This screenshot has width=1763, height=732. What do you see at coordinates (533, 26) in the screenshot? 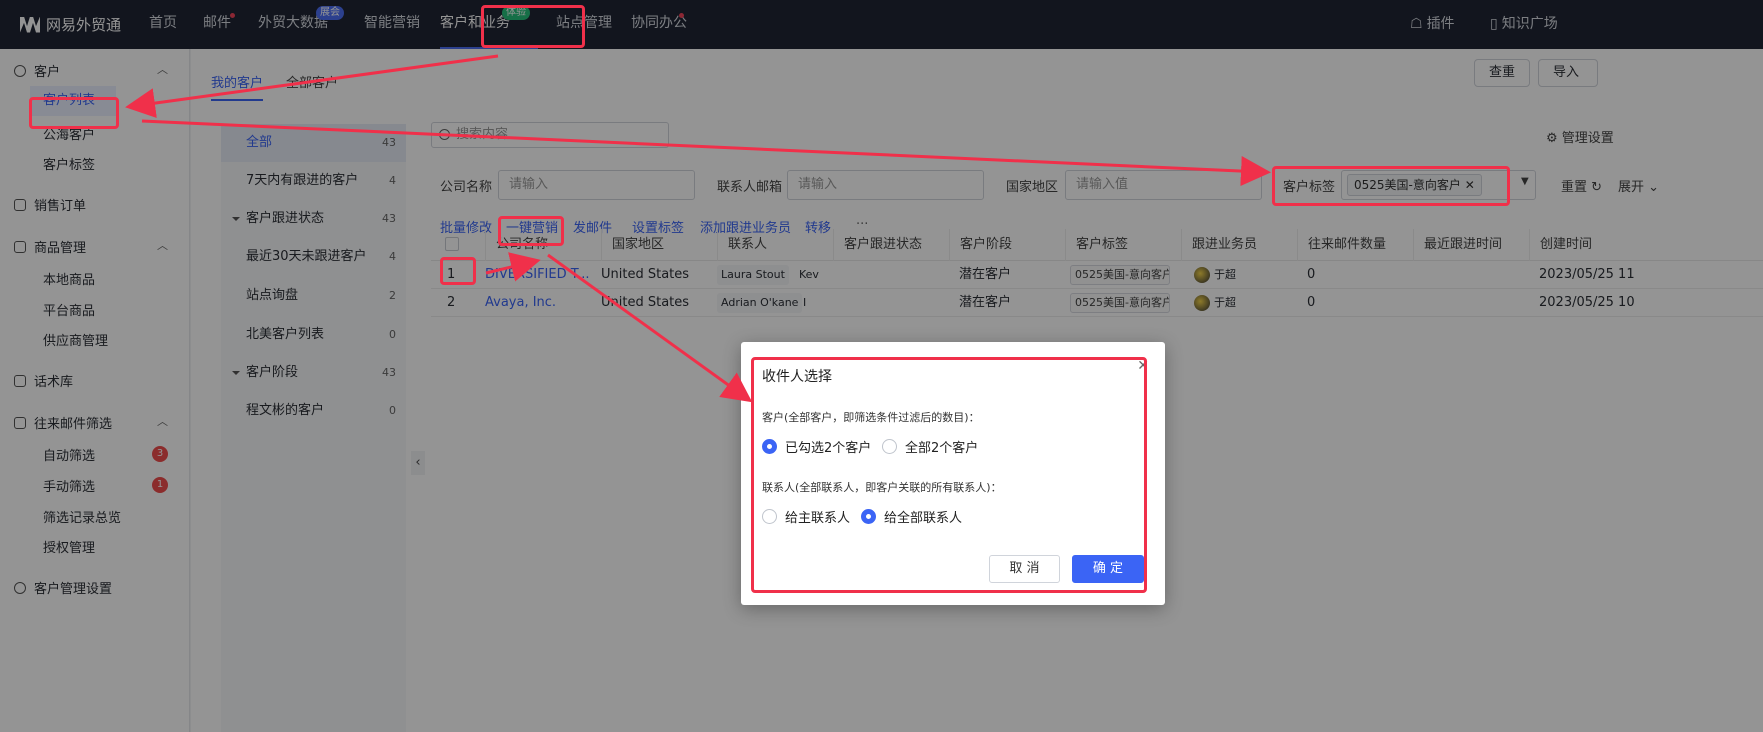
I see `annotation-box-nav` at bounding box center [533, 26].